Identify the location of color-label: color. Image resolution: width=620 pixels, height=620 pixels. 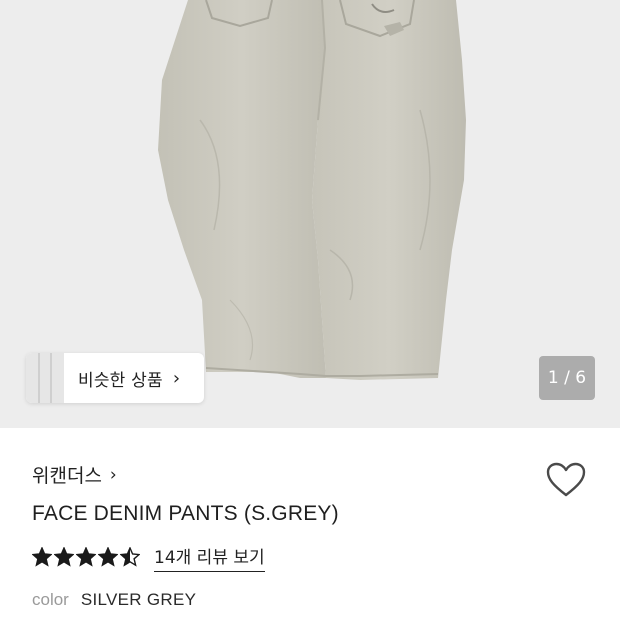
(50, 599).